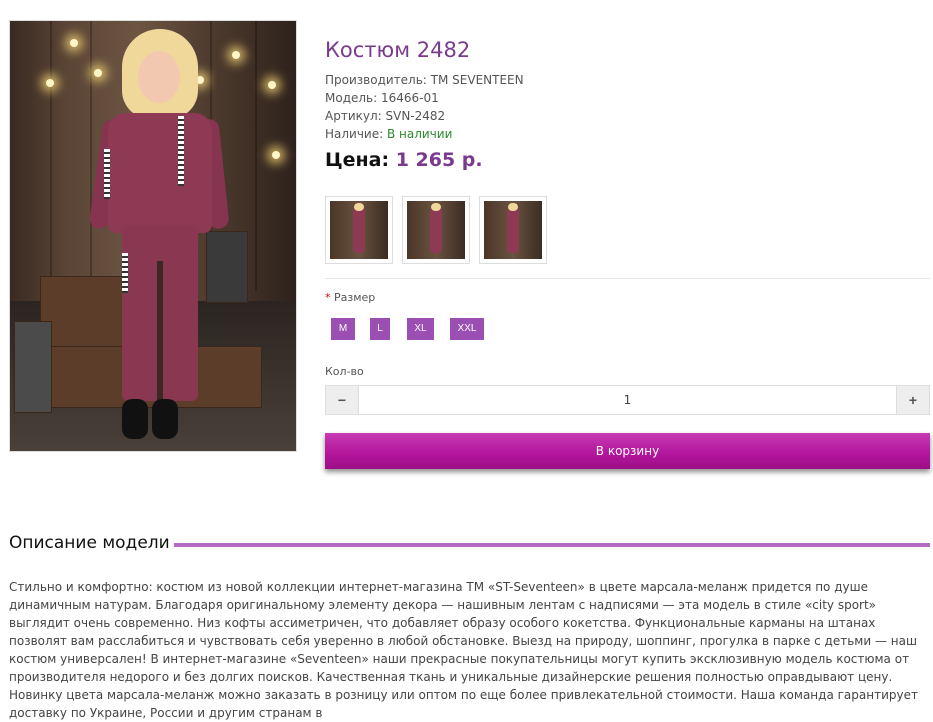  I want to click on size-option-xxl: XXL, so click(467, 329).